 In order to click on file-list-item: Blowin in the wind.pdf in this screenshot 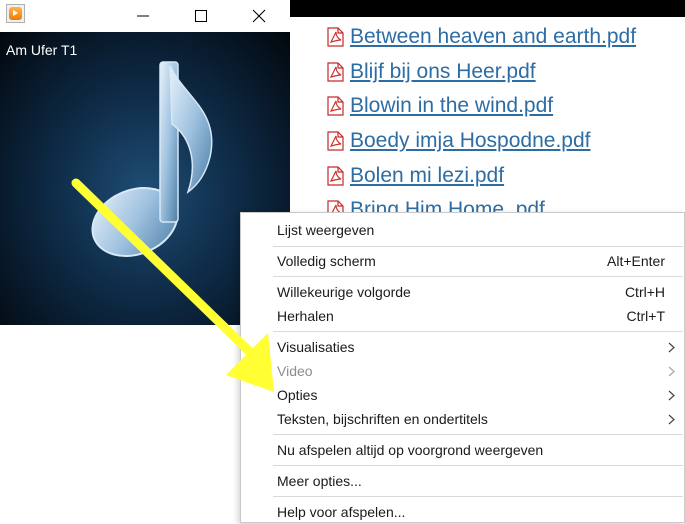, I will do `click(481, 106)`.